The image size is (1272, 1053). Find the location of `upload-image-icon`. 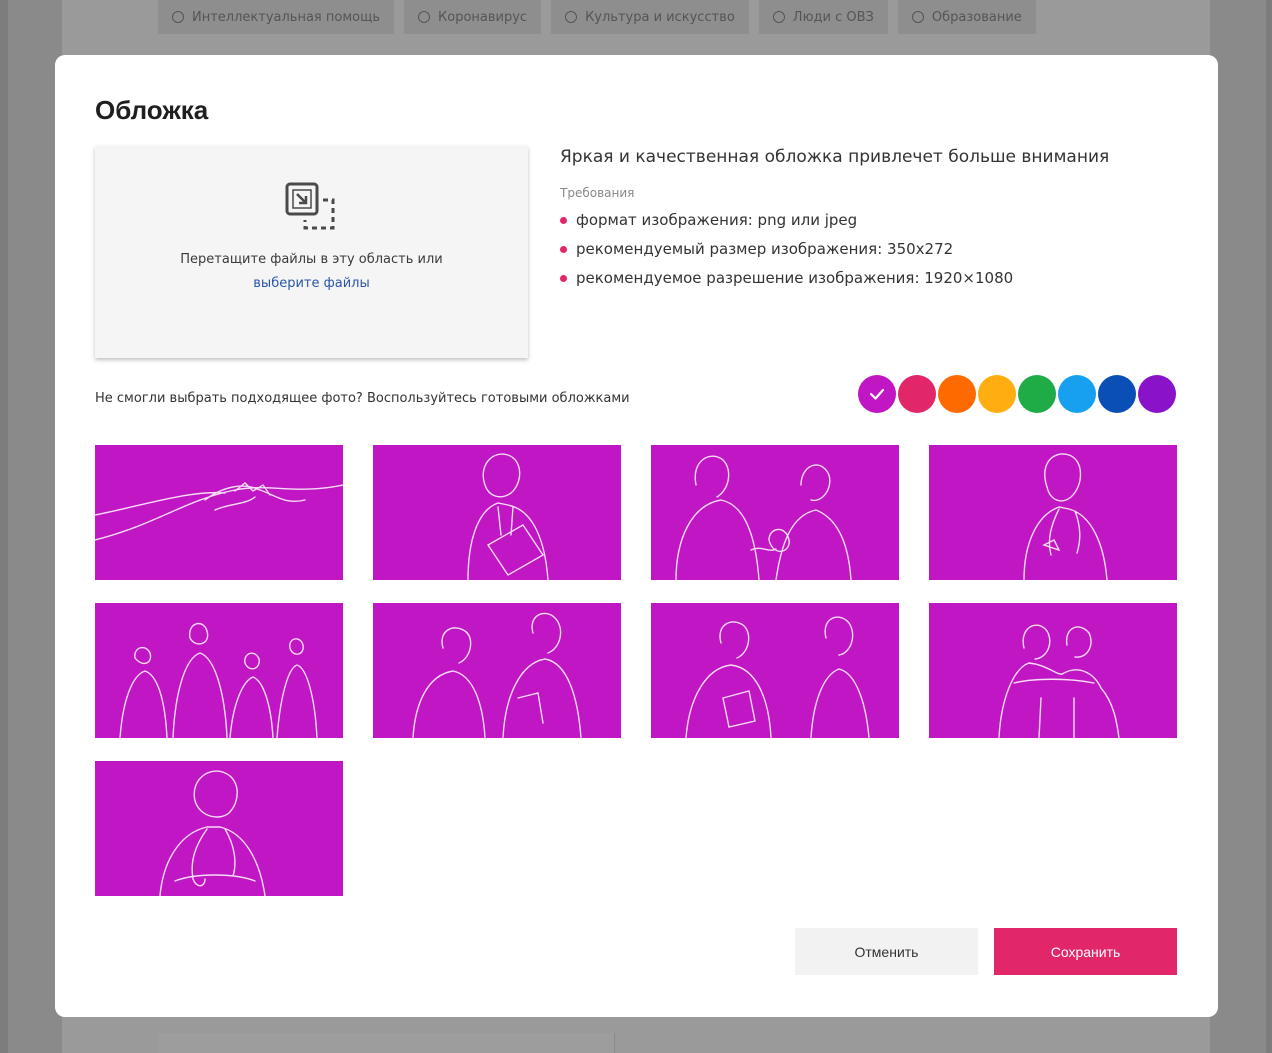

upload-image-icon is located at coordinates (310, 206).